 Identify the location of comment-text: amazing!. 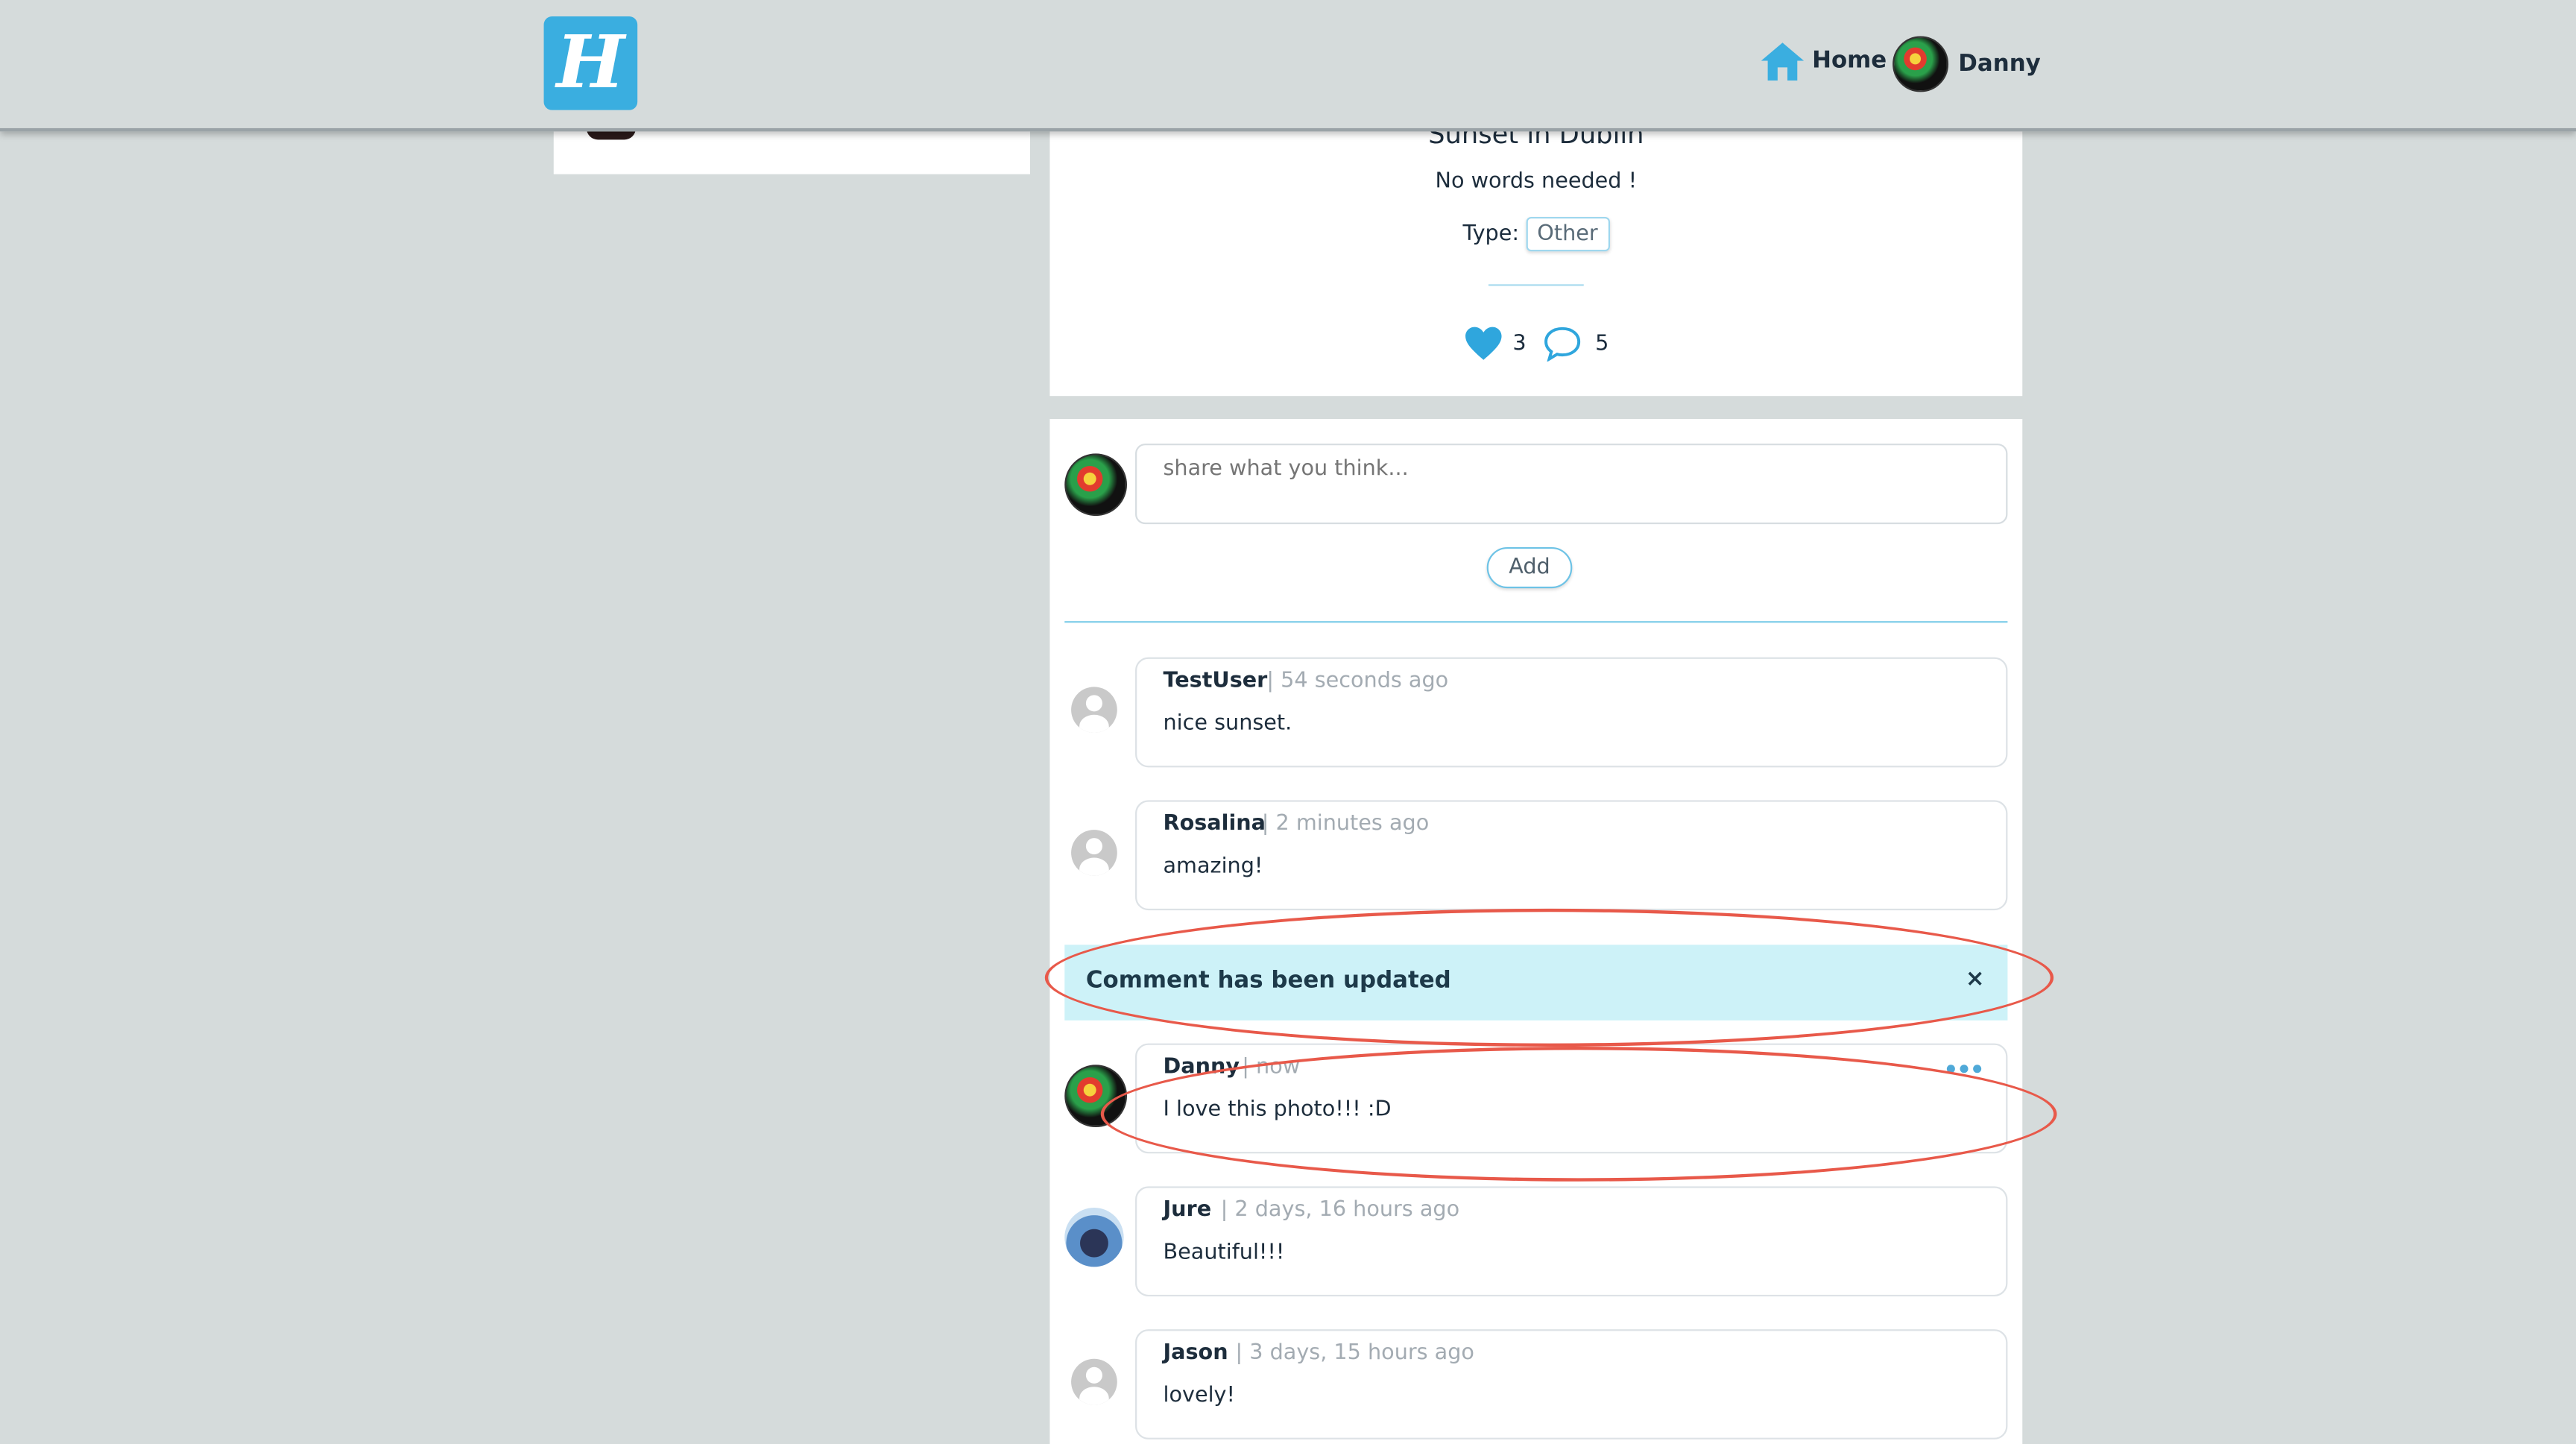
(1213, 867).